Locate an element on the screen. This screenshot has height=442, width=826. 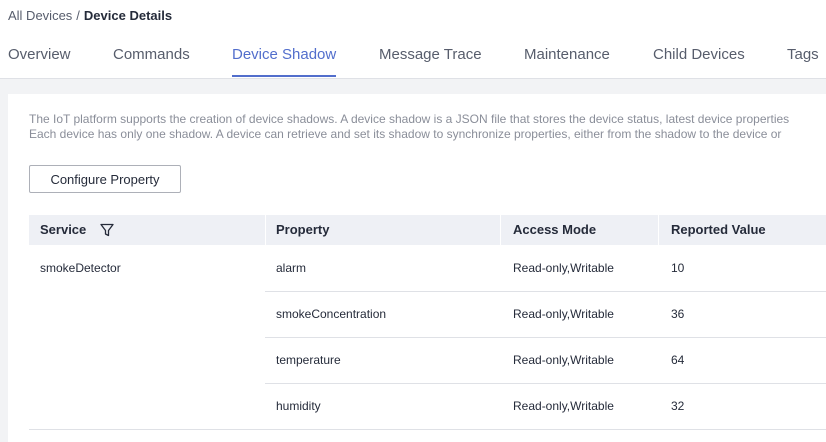
tab-commands: Commands is located at coordinates (151, 61).